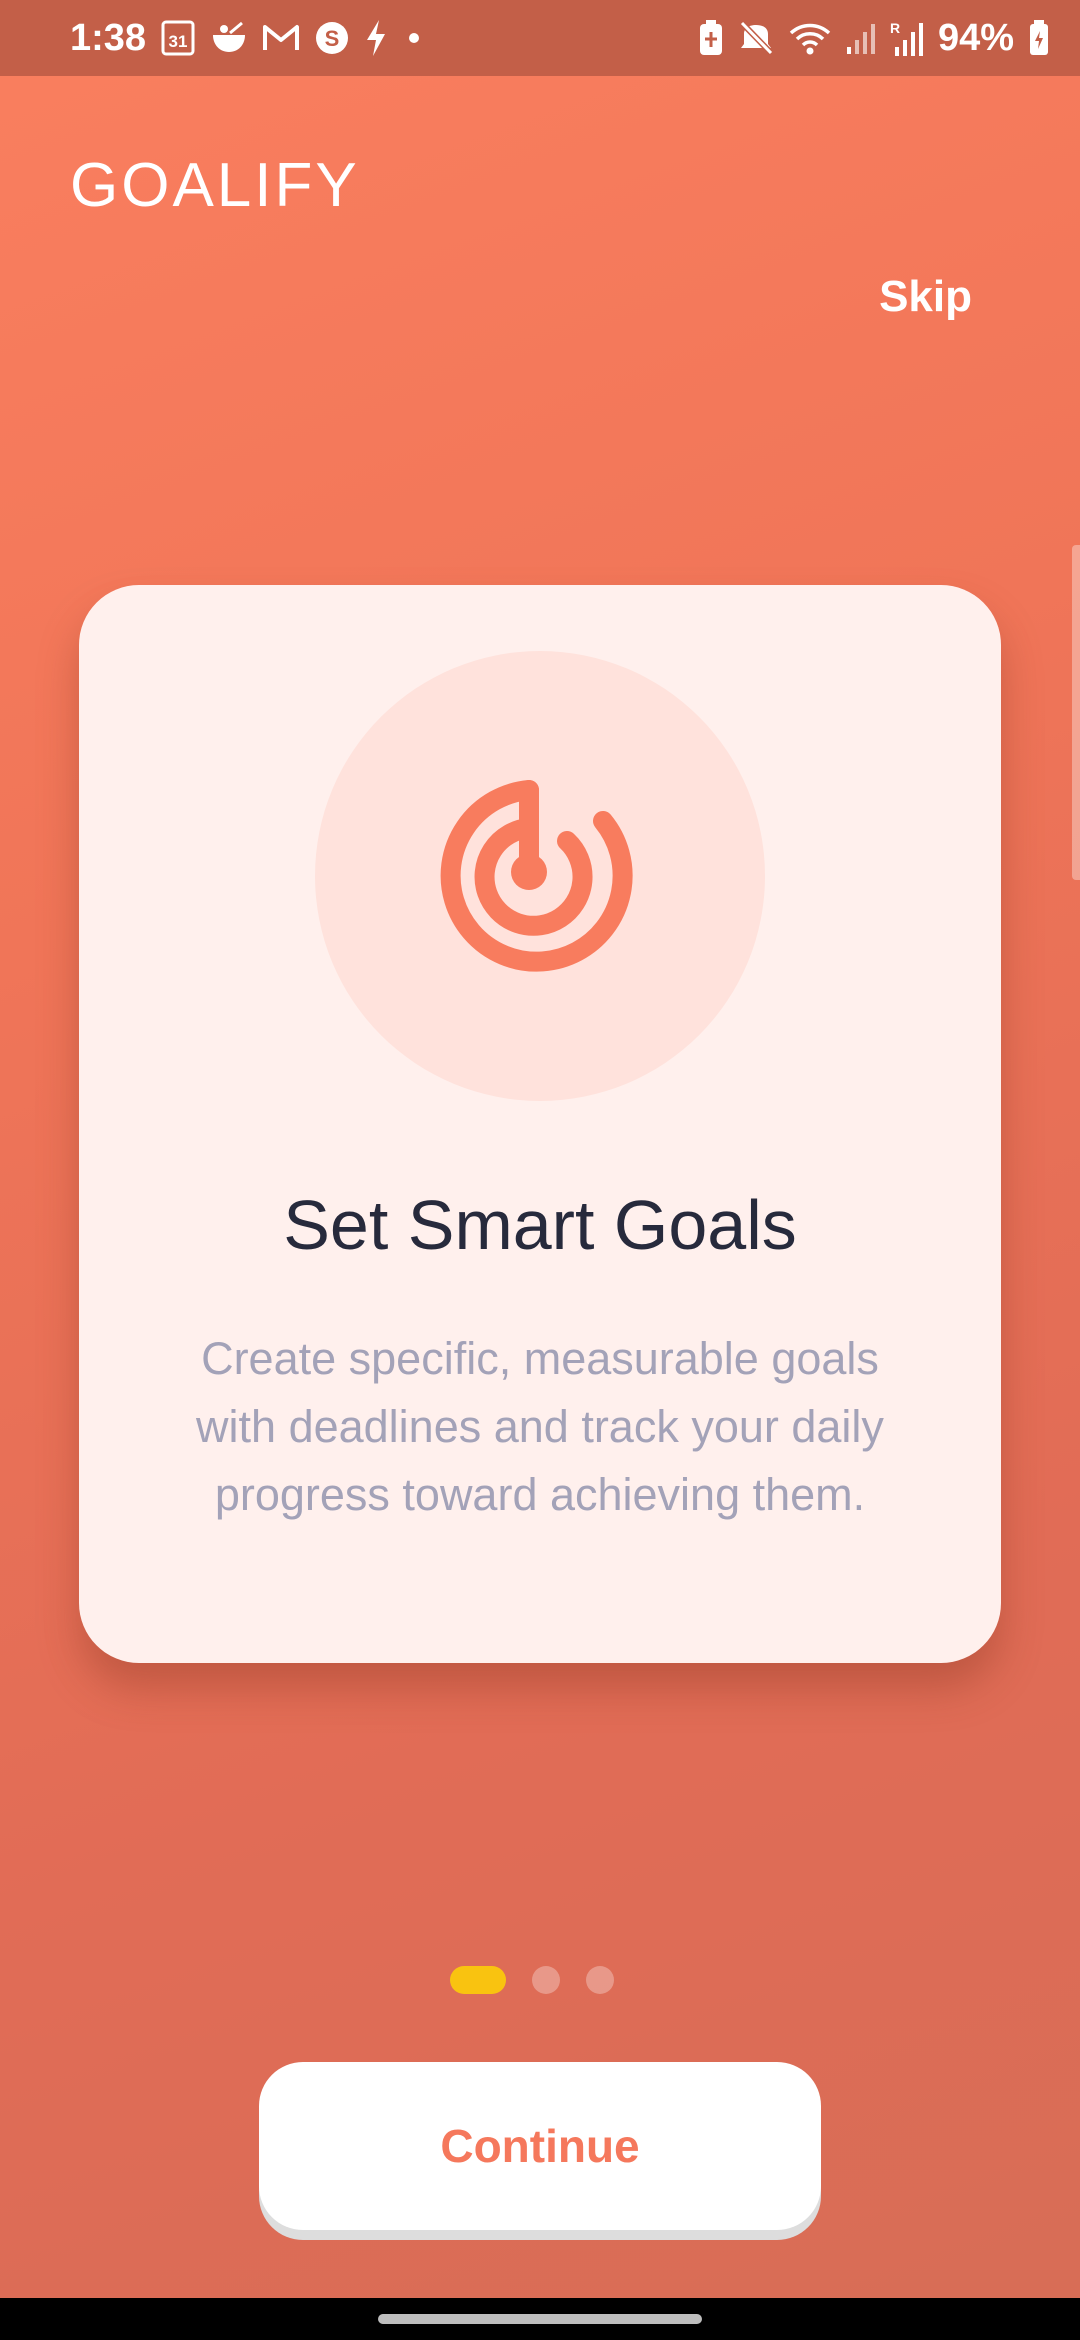 Image resolution: width=1080 pixels, height=2340 pixels. I want to click on calendar-icon: 31, so click(178, 38).